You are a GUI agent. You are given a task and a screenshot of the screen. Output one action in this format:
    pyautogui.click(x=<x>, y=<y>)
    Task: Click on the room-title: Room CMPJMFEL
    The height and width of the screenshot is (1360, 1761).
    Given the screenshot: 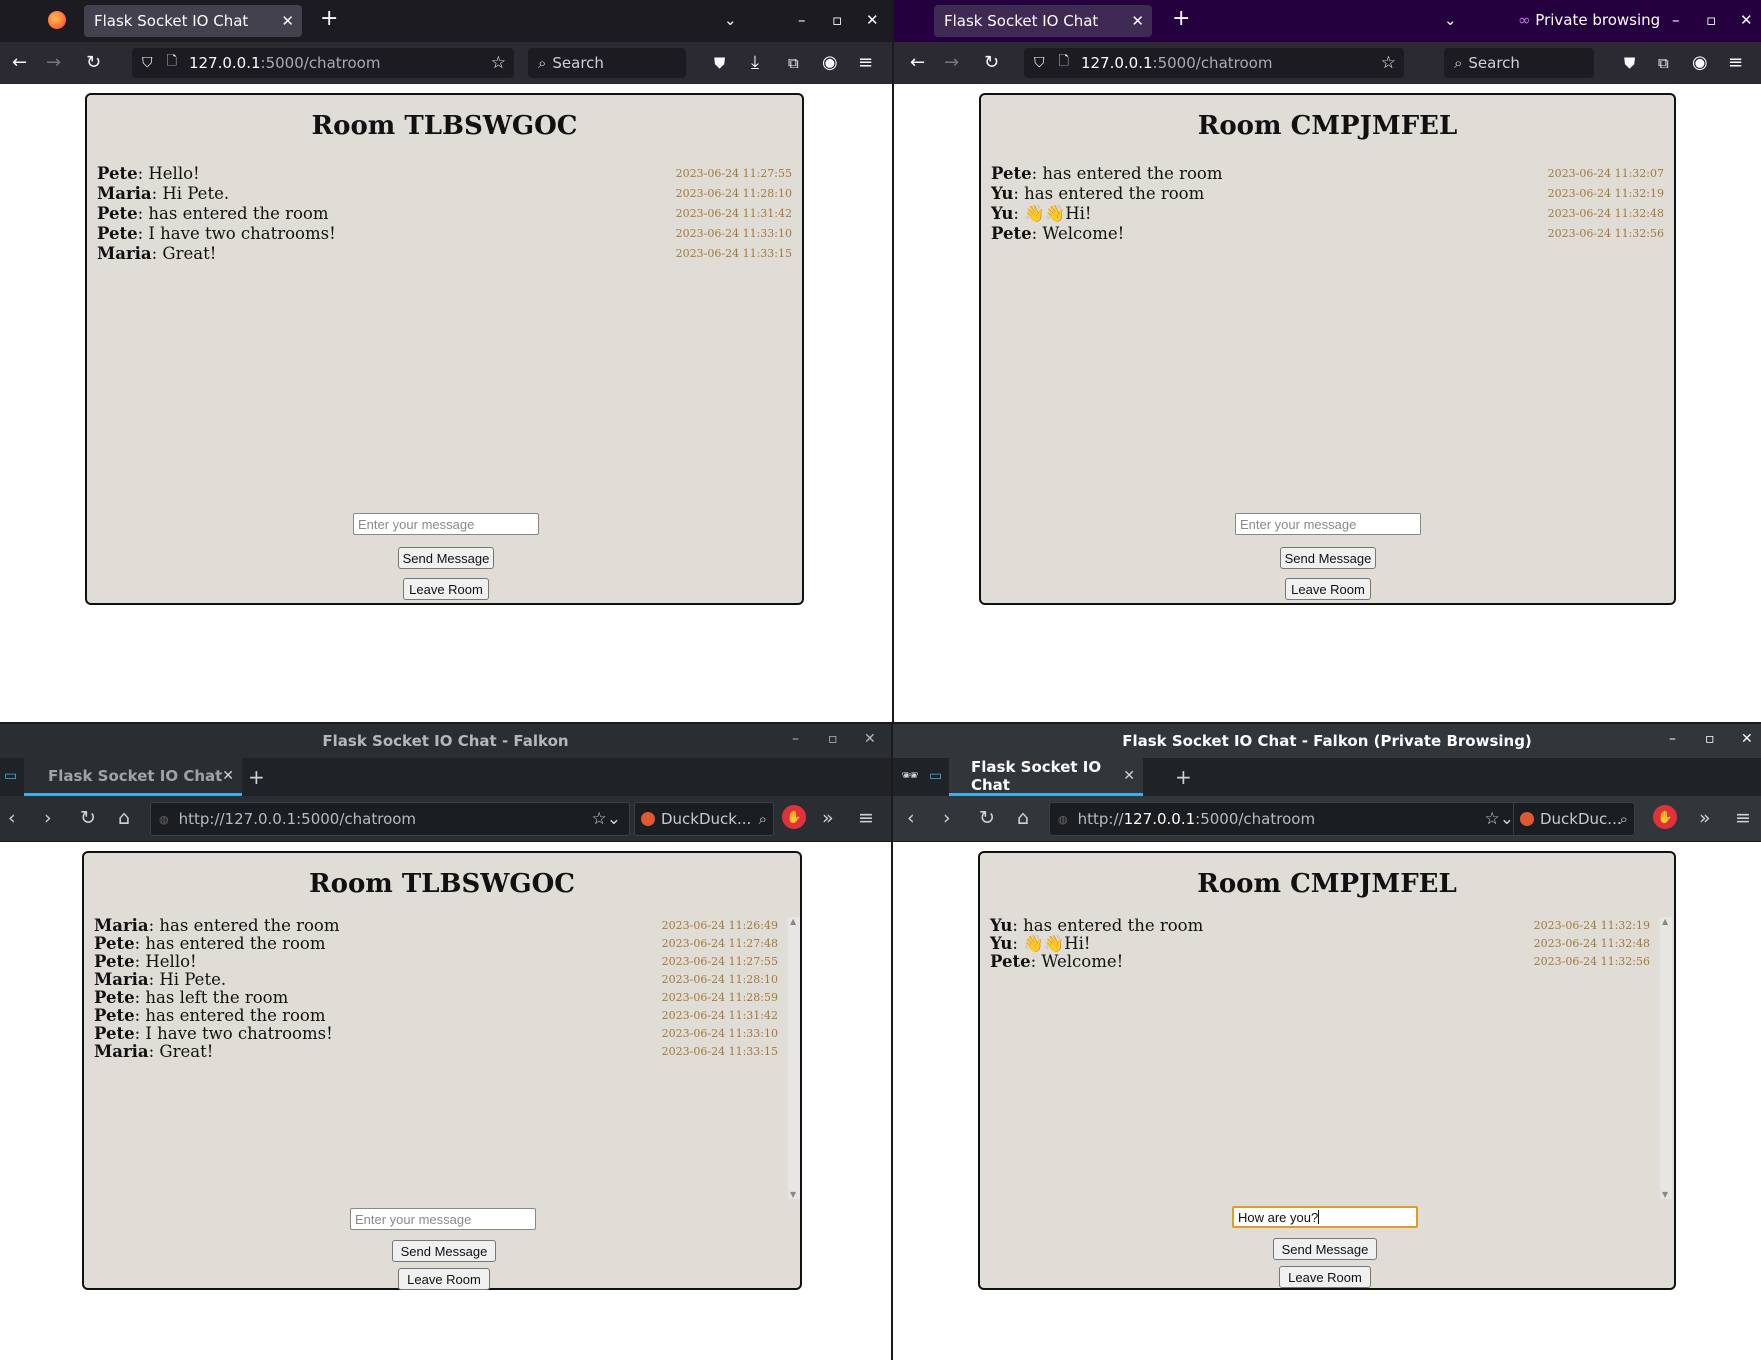 What is the action you would take?
    pyautogui.click(x=1327, y=126)
    